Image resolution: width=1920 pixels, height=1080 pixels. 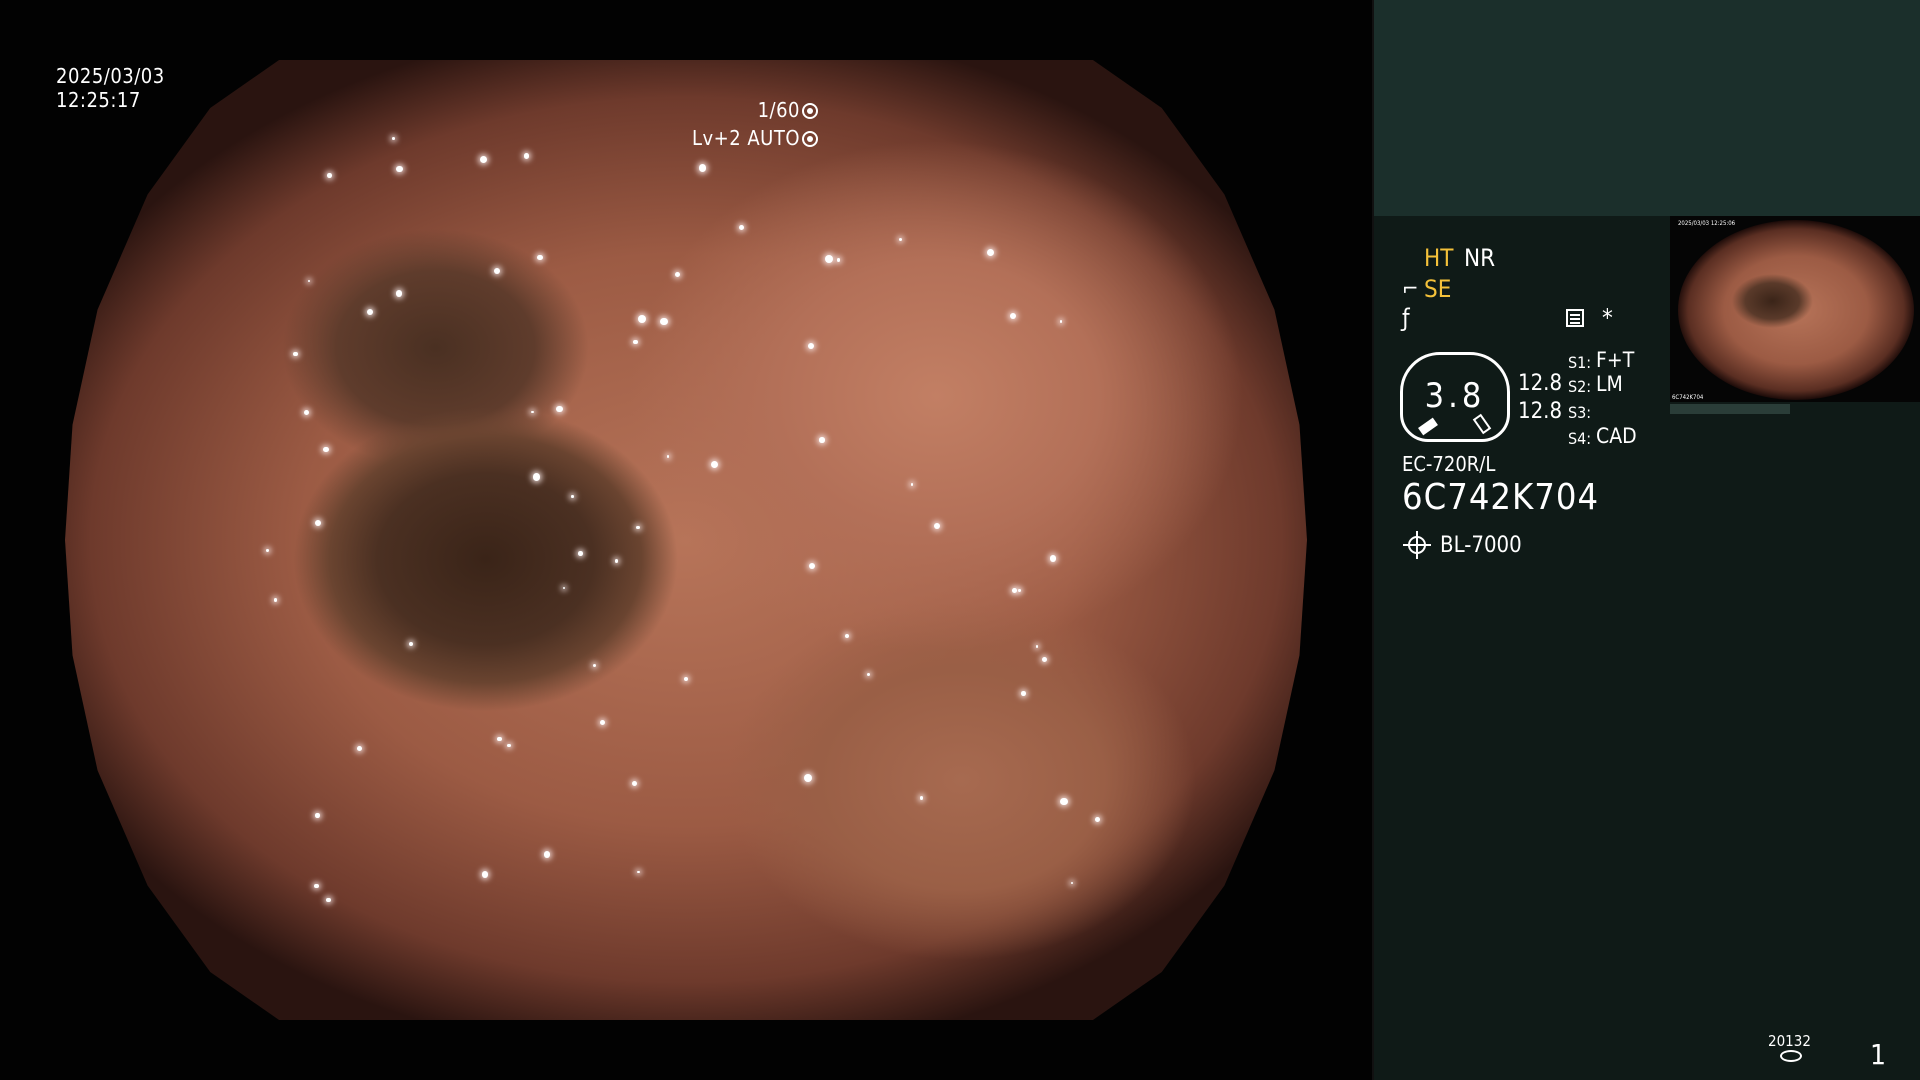 What do you see at coordinates (1878, 1054) in the screenshot?
I see `page-number: 1` at bounding box center [1878, 1054].